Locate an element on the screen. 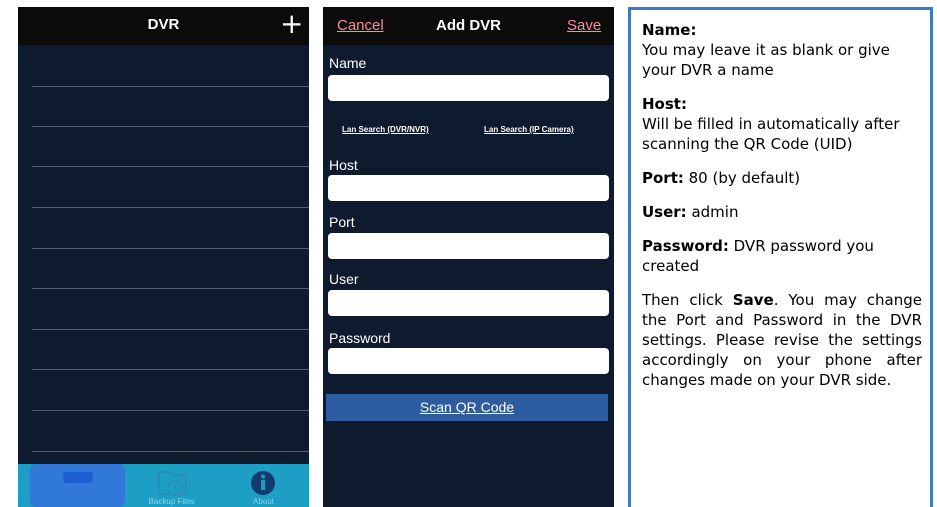 The image size is (937, 507). screen-title: DVR is located at coordinates (163, 24).